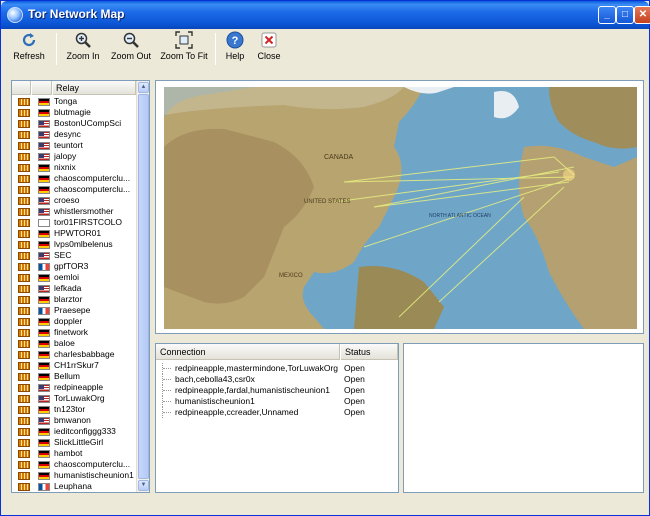  Describe the element at coordinates (74, 266) in the screenshot. I see `relay-row: gpfTOR3` at that location.